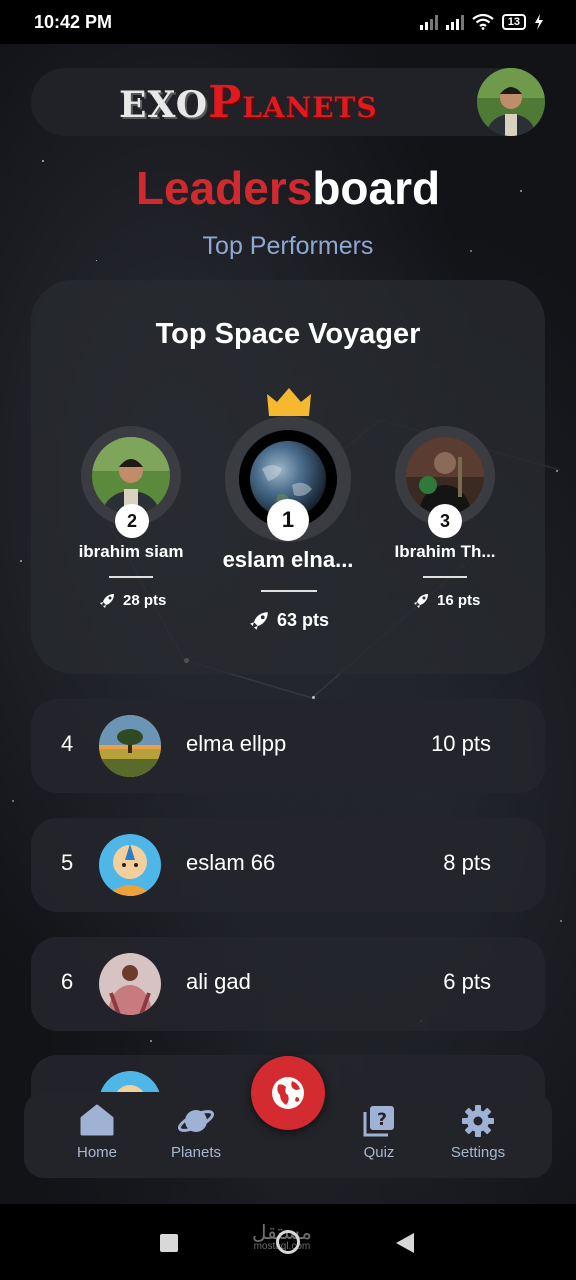 Image resolution: width=576 pixels, height=1280 pixels. What do you see at coordinates (288, 984) in the screenshot?
I see `list-item: 6 ali gad 6 pts` at bounding box center [288, 984].